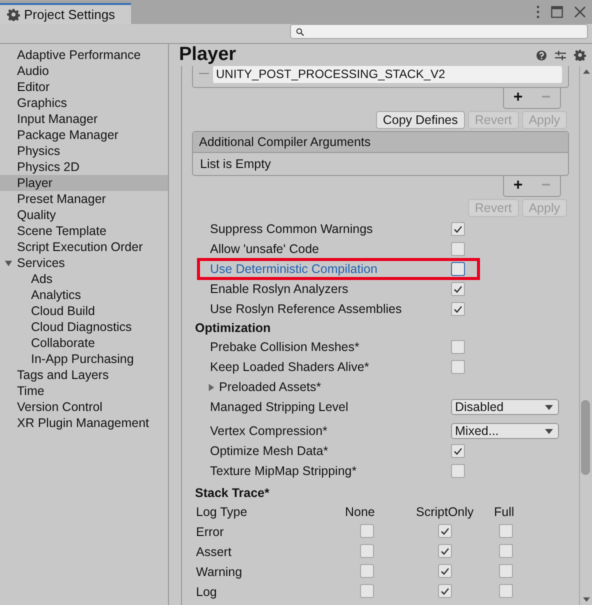  What do you see at coordinates (580, 12) in the screenshot?
I see `close-icon` at bounding box center [580, 12].